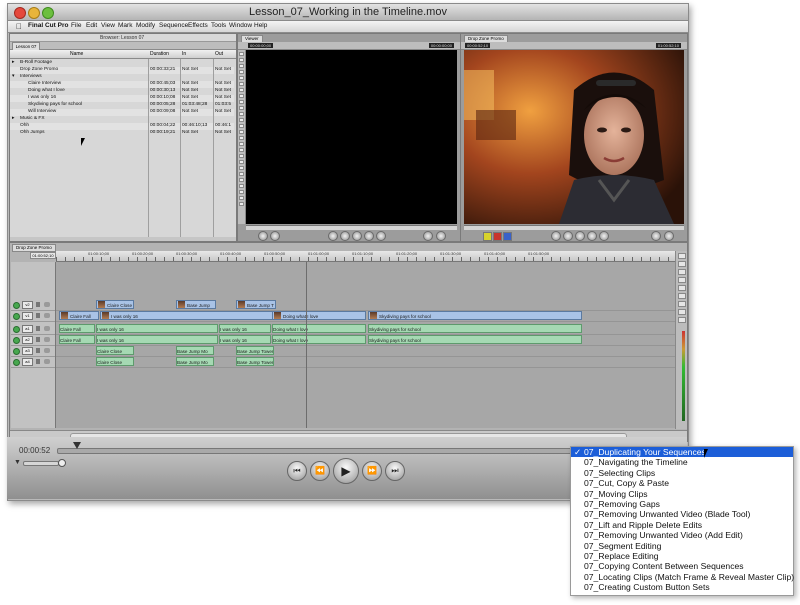 The width and height of the screenshot is (800, 605). I want to click on list-item: Ohh Jumps 00:00:19;21 Not Set Not Set, so click(122, 133).